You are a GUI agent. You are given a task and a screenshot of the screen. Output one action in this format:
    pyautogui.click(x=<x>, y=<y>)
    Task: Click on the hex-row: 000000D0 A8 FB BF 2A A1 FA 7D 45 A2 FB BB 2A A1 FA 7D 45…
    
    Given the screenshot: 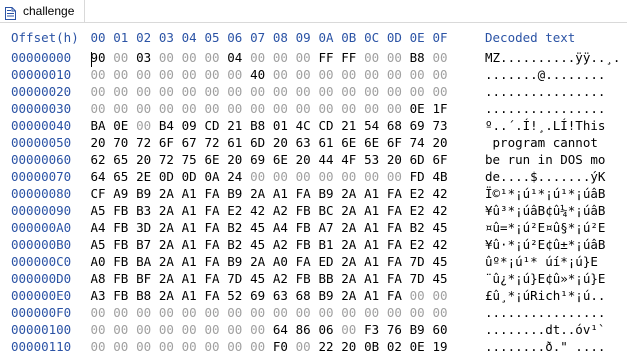 What is the action you would take?
    pyautogui.click(x=313, y=279)
    